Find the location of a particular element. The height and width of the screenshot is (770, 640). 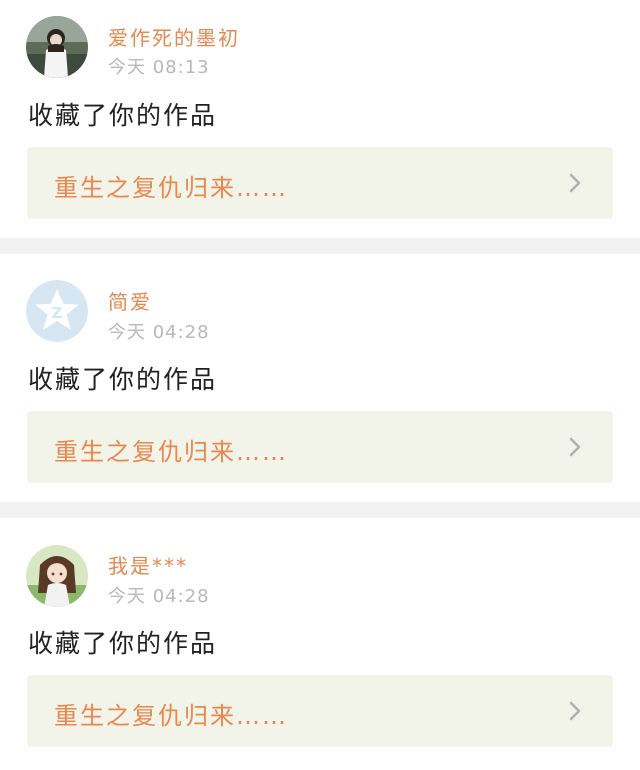

username: 爱作死的墨初 is located at coordinates (174, 36).